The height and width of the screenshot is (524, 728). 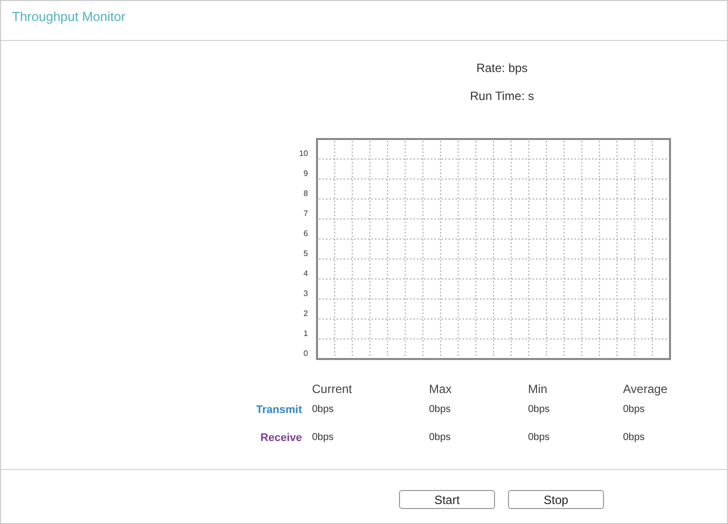 What do you see at coordinates (502, 96) in the screenshot?
I see `run-time-label: Run Time: s` at bounding box center [502, 96].